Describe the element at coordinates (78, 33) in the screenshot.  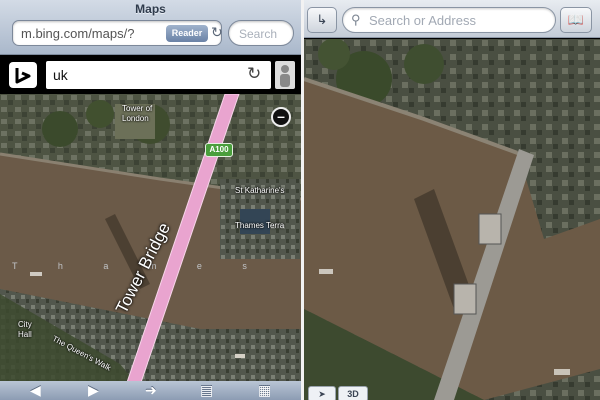
I see `url-text: m.bing.com/maps/?` at that location.